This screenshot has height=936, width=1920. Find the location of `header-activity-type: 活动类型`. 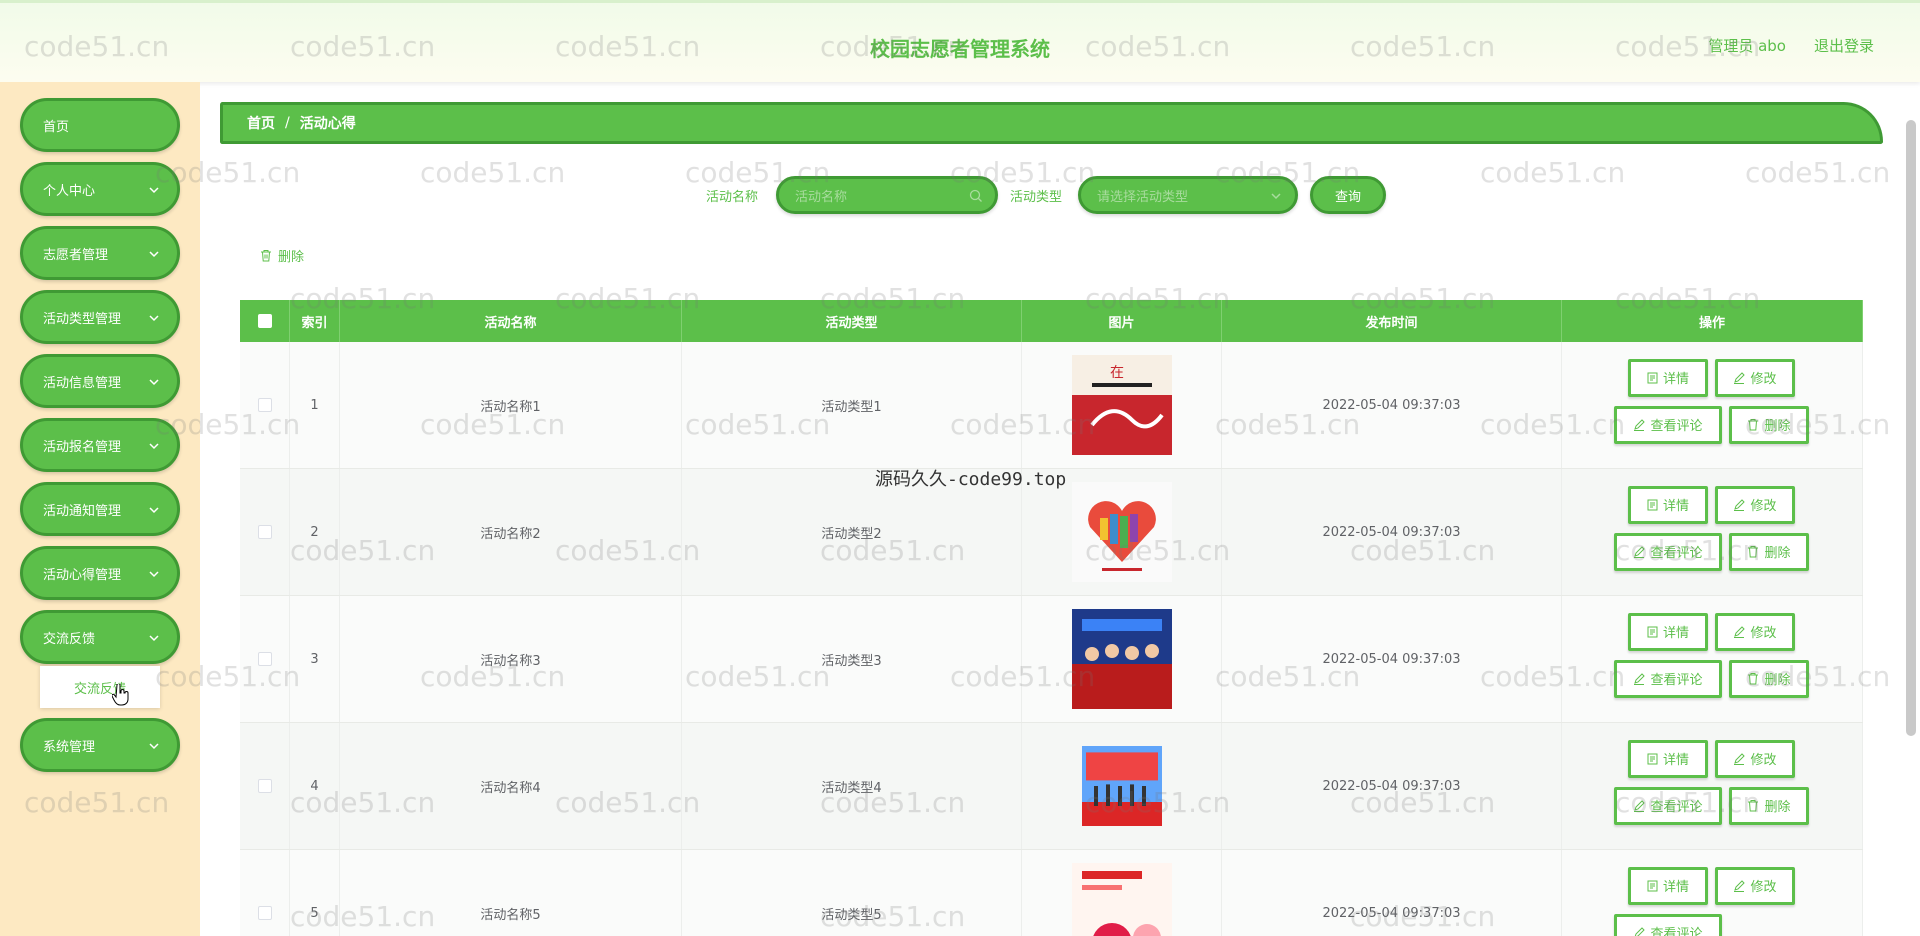

header-activity-type: 活动类型 is located at coordinates (852, 321).